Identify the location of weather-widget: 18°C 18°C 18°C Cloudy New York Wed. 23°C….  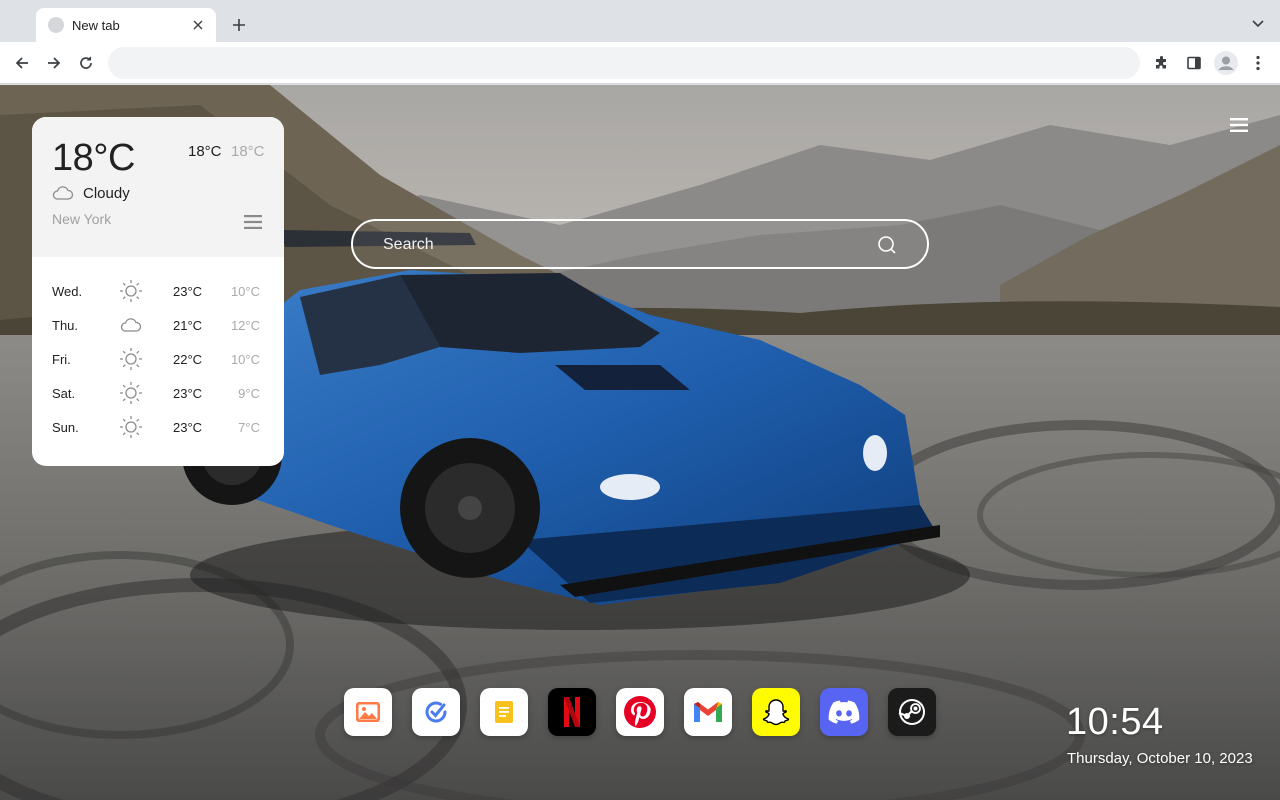
(158, 291).